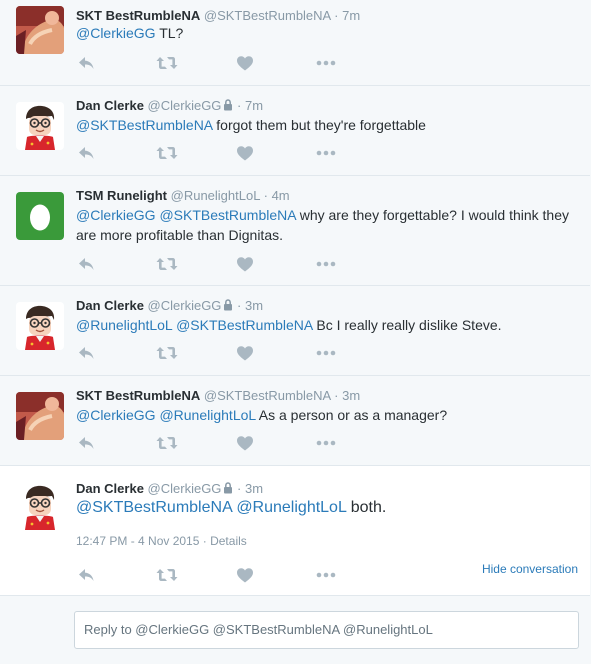 This screenshot has height=664, width=591. I want to click on details-link: Details, so click(228, 541).